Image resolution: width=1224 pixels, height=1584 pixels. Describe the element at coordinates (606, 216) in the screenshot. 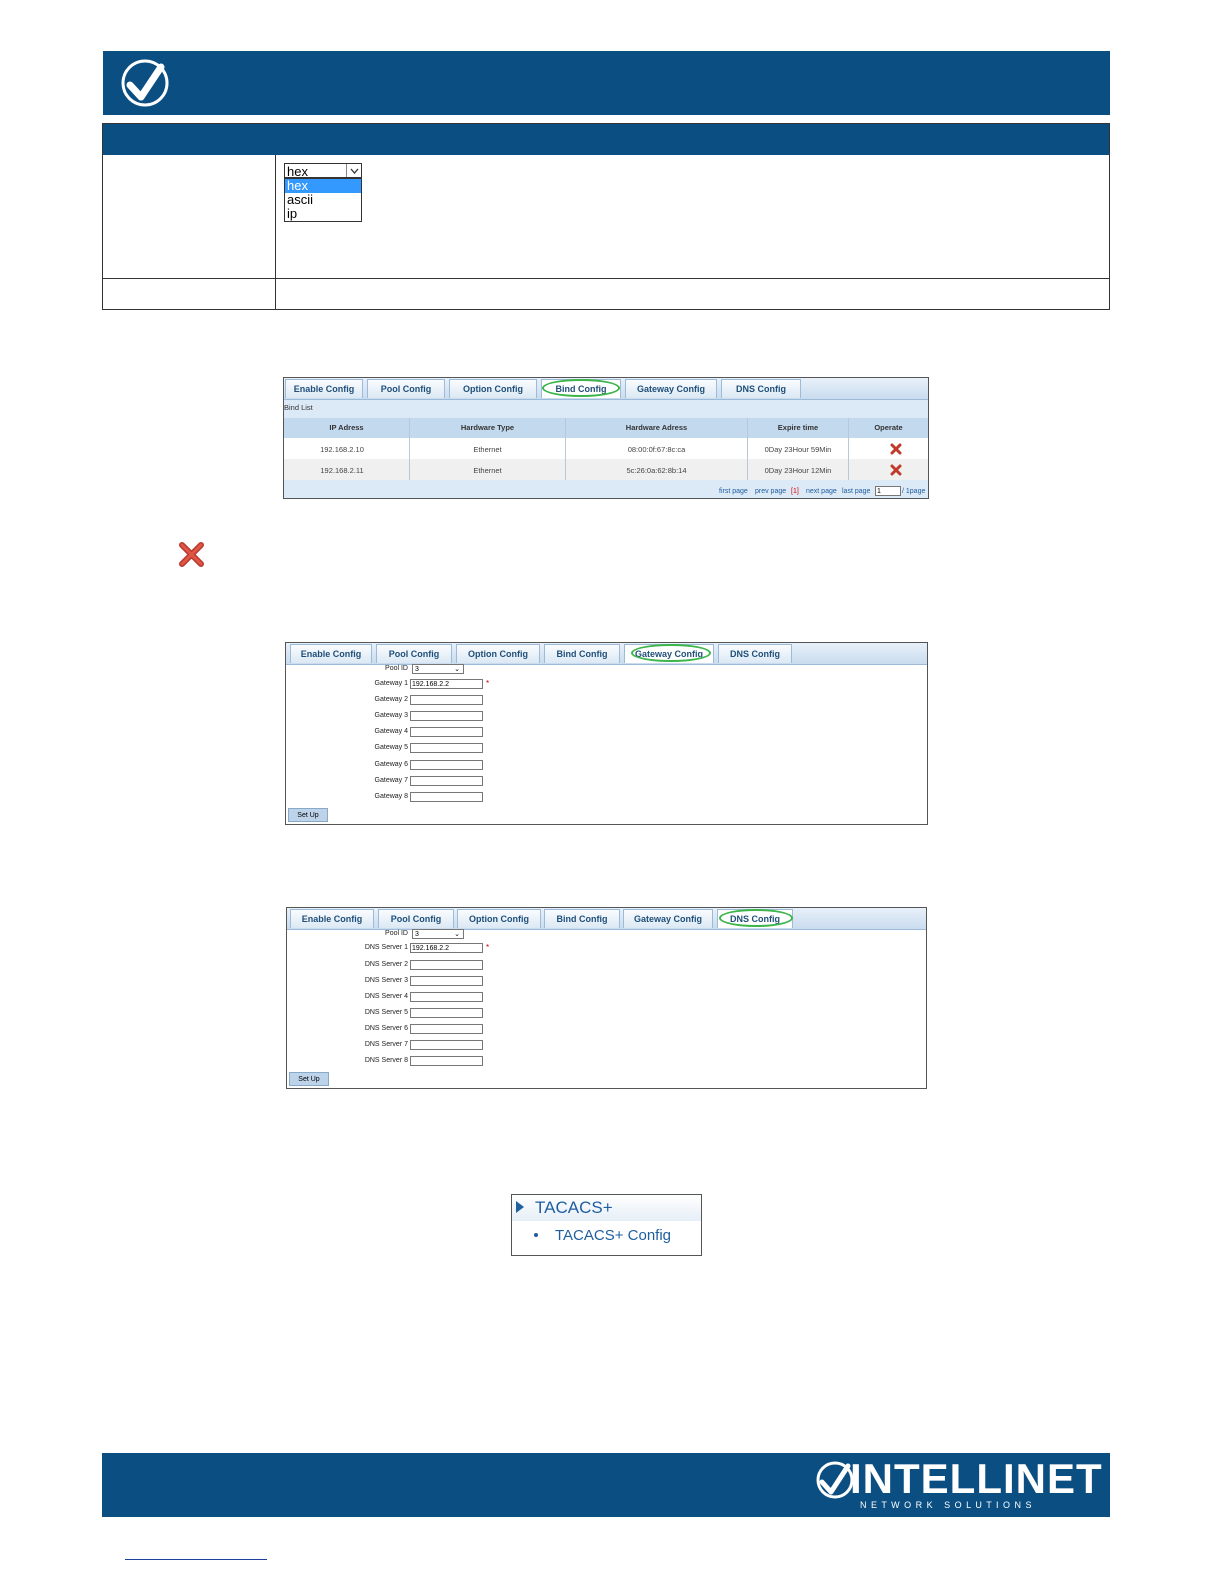

I see `parameter-table` at that location.